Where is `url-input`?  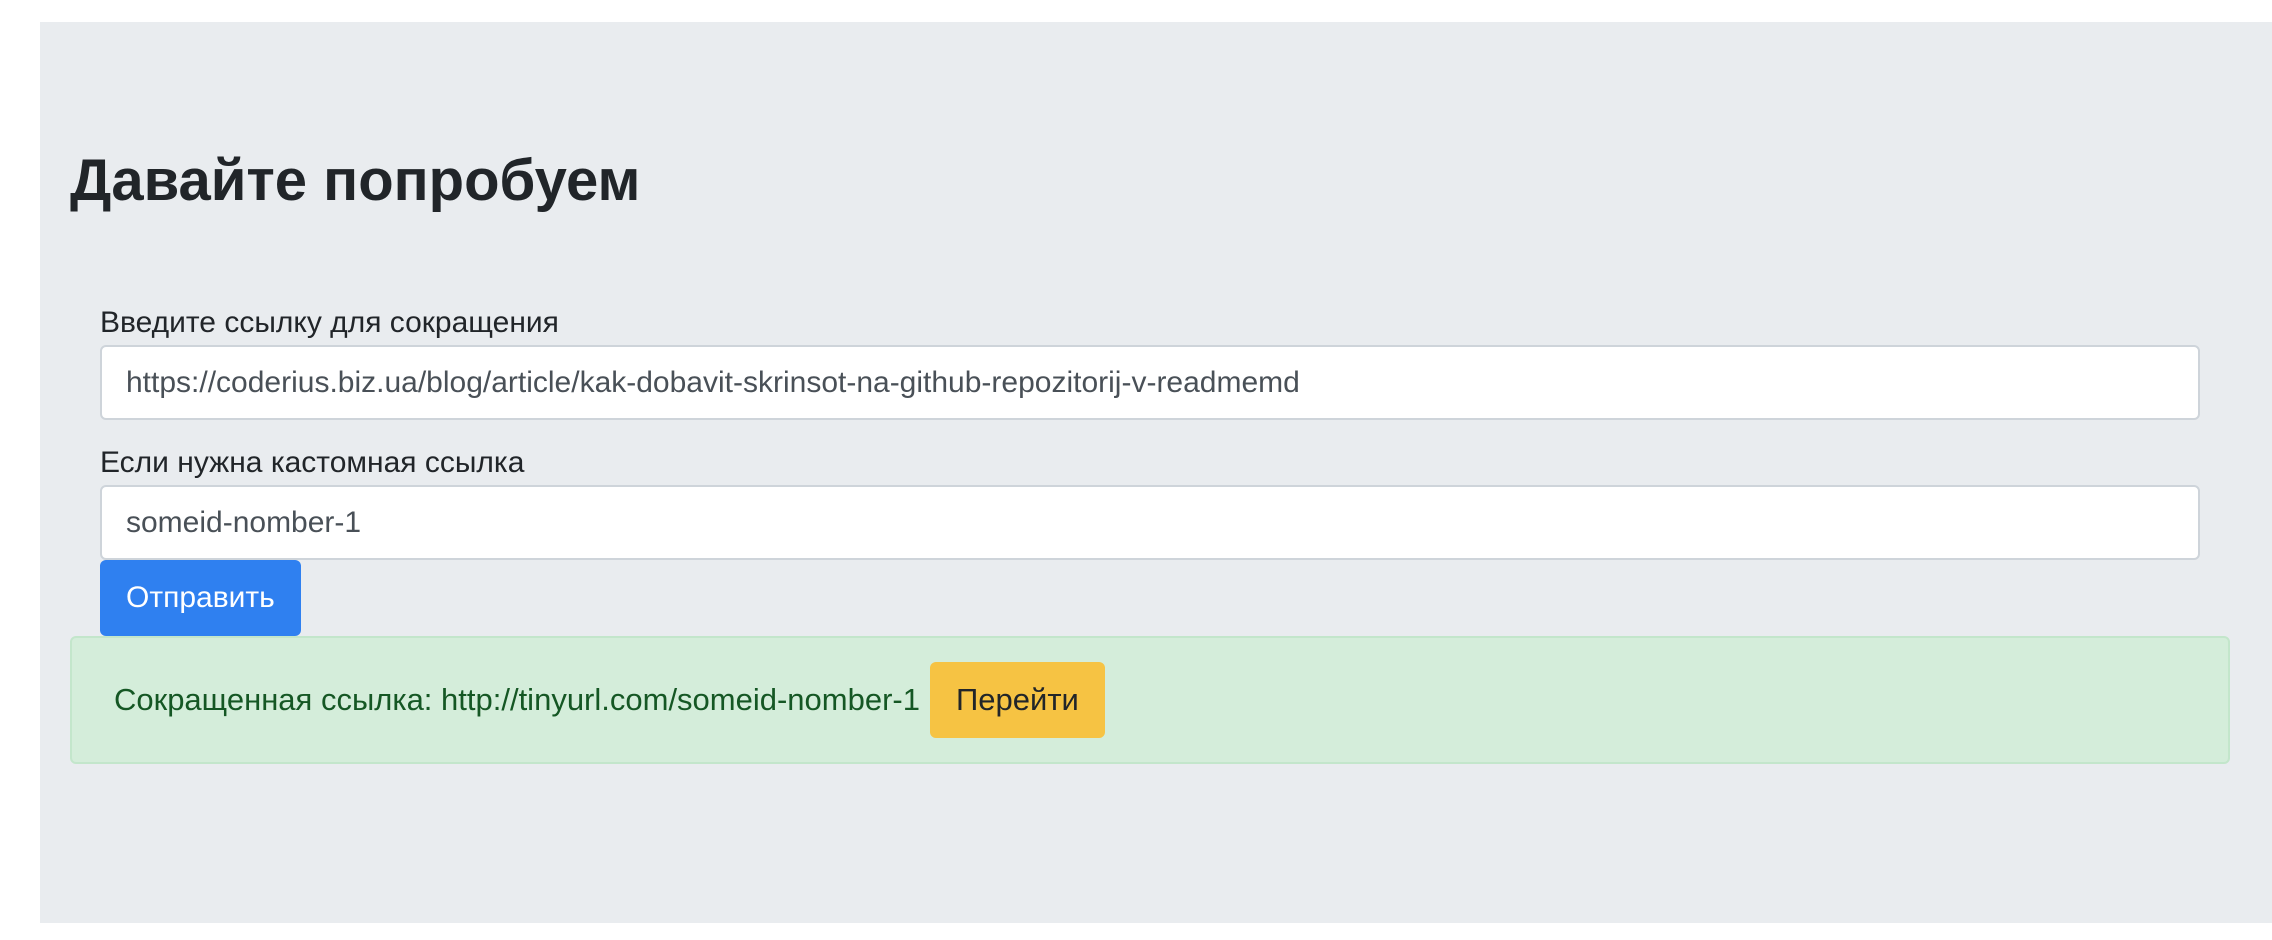 url-input is located at coordinates (1150, 382).